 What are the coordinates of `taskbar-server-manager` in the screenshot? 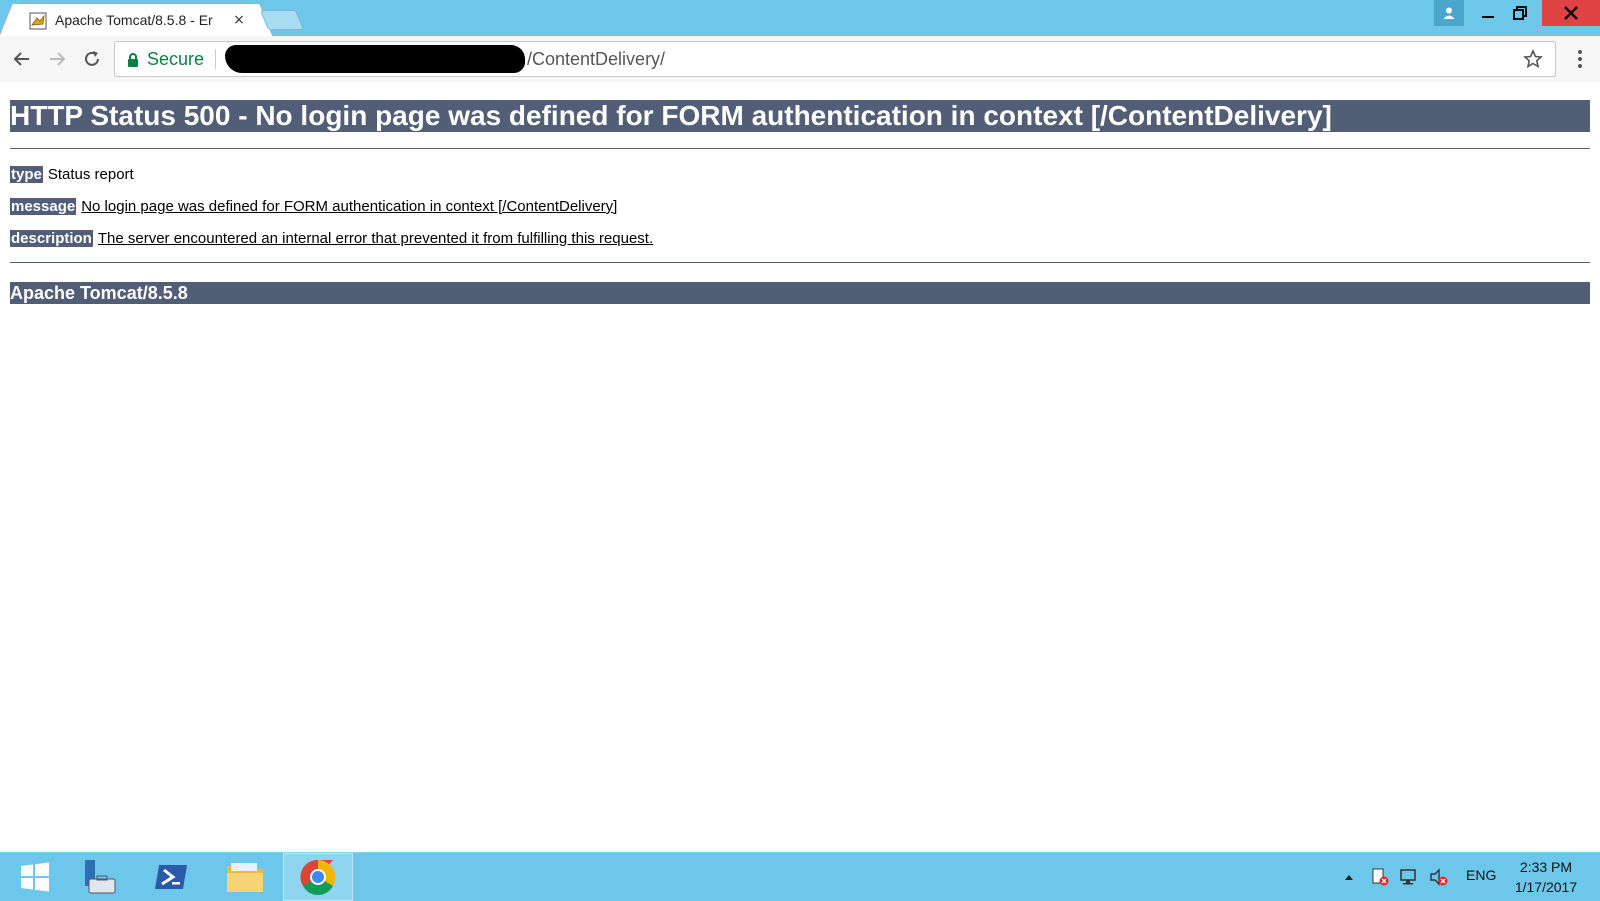 It's located at (97, 877).